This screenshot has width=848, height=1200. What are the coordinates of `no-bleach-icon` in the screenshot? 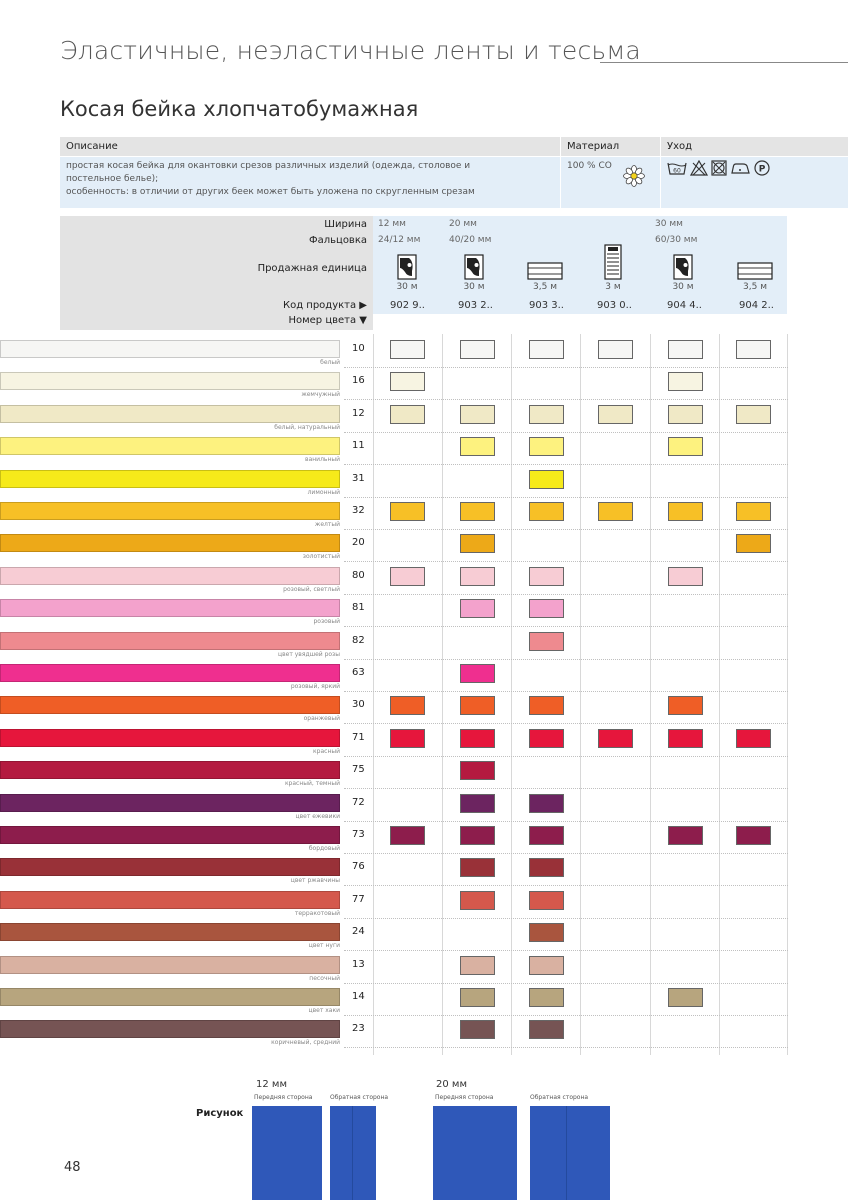 It's located at (699, 168).